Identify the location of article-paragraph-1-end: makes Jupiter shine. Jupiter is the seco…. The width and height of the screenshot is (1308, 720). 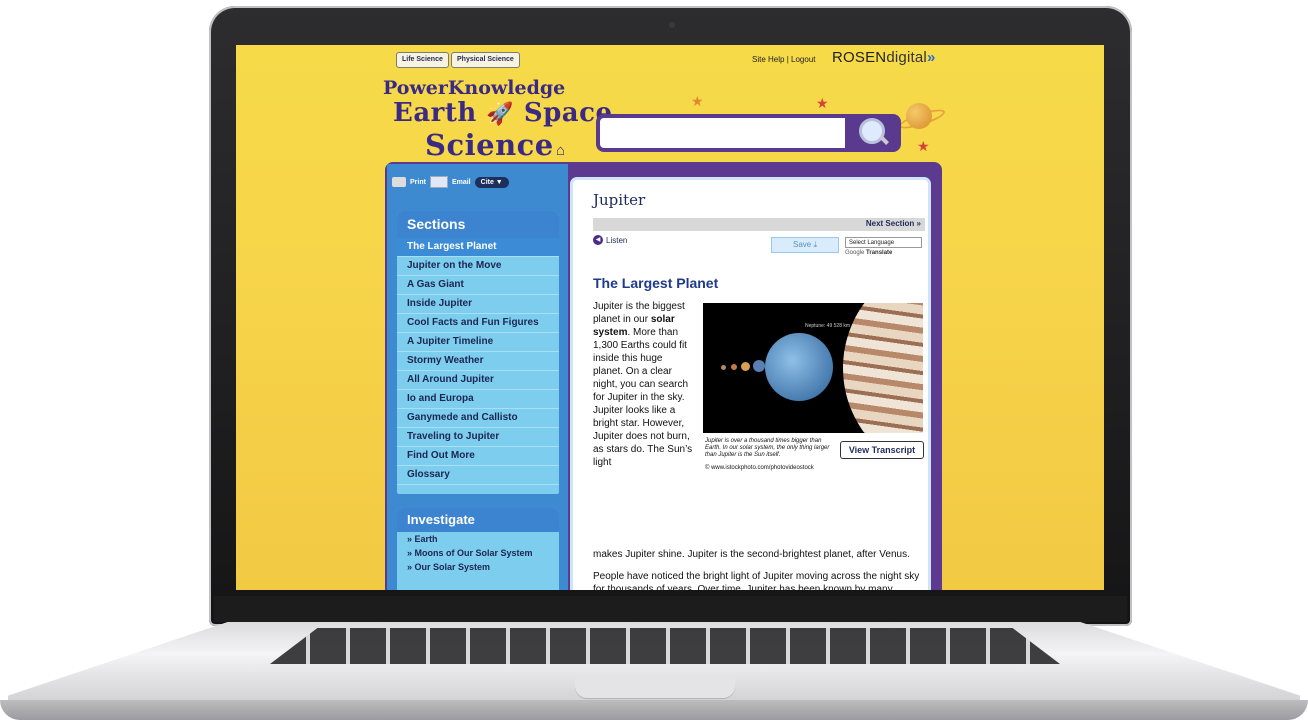
(751, 554).